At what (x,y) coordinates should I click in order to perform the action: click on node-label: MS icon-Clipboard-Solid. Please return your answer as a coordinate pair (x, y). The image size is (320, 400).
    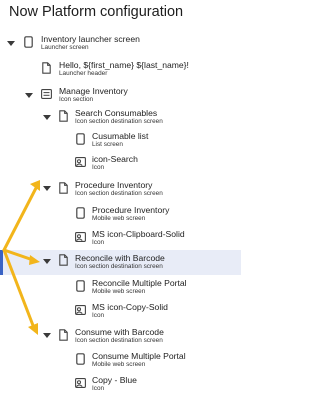
    Looking at the image, I should click on (138, 234).